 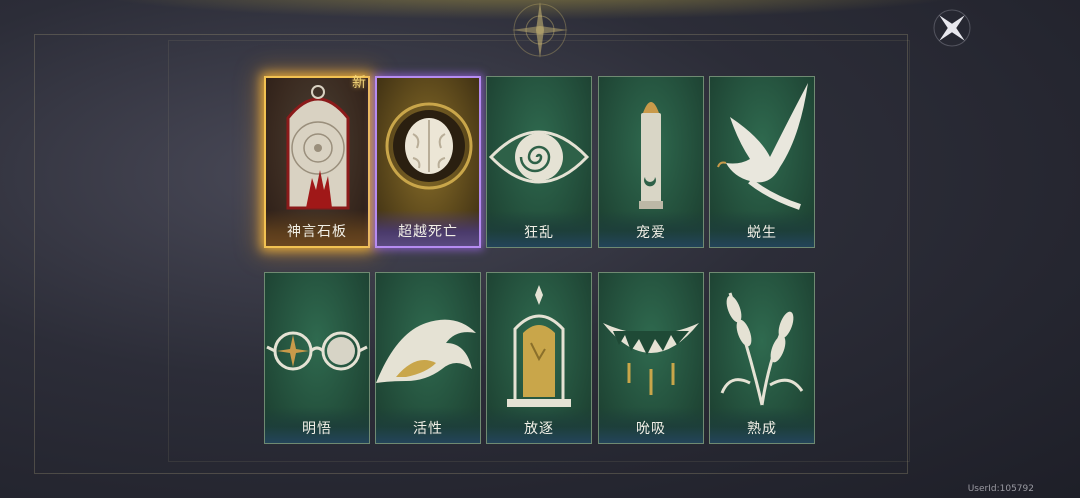 I want to click on card-stone-tablet: 神言石板, so click(x=317, y=162).